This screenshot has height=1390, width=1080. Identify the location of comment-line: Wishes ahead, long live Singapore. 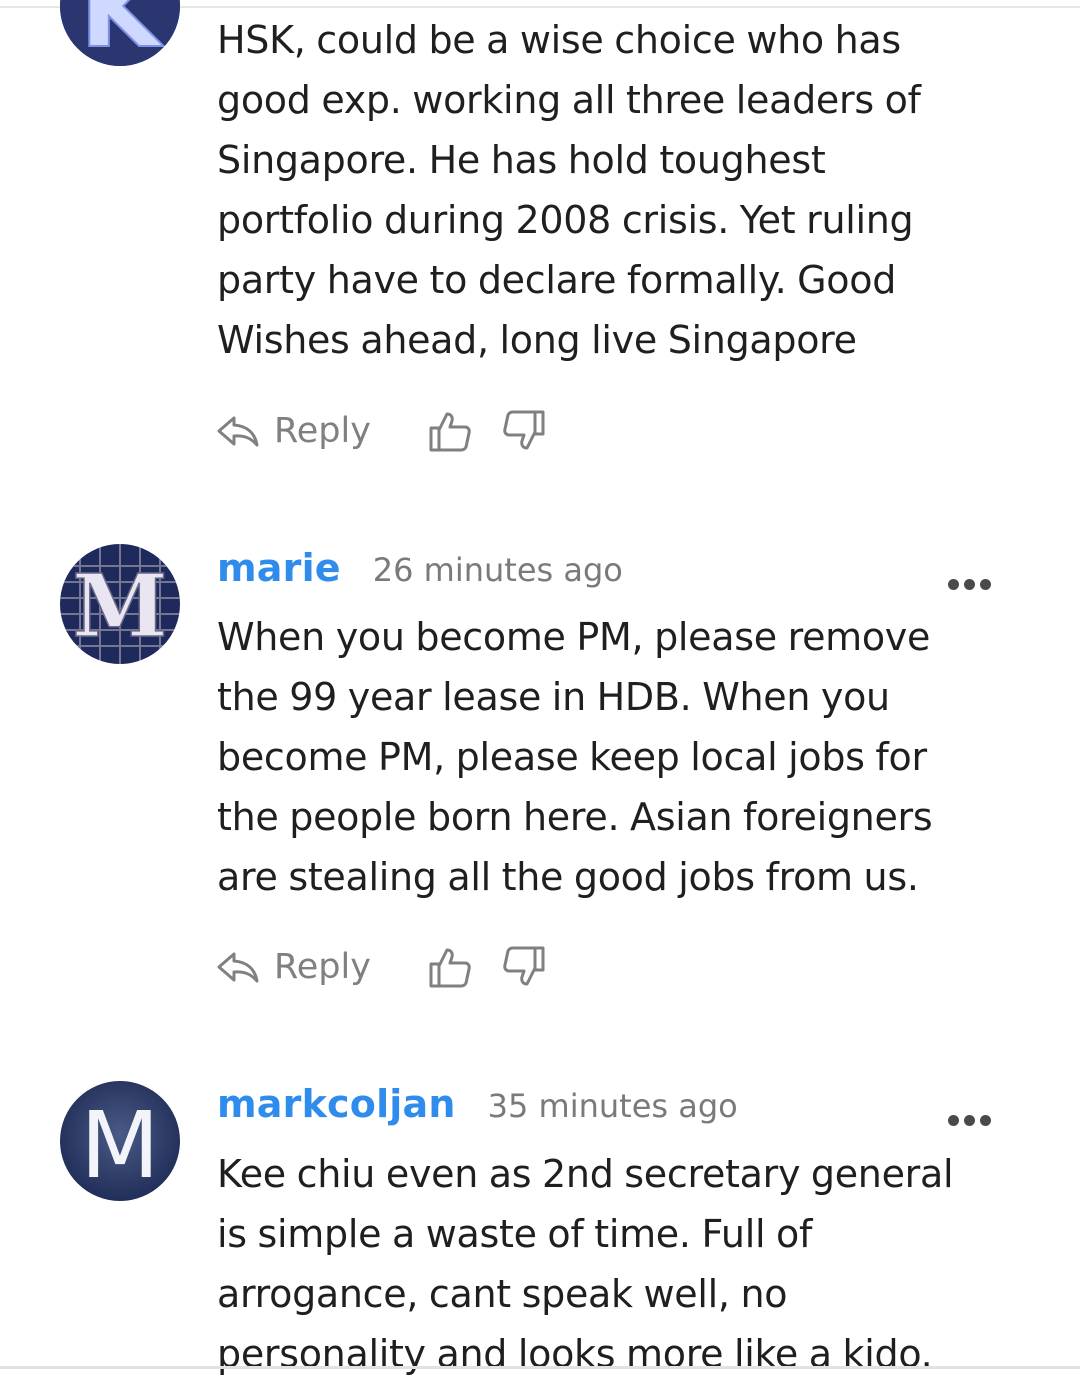
(537, 340).